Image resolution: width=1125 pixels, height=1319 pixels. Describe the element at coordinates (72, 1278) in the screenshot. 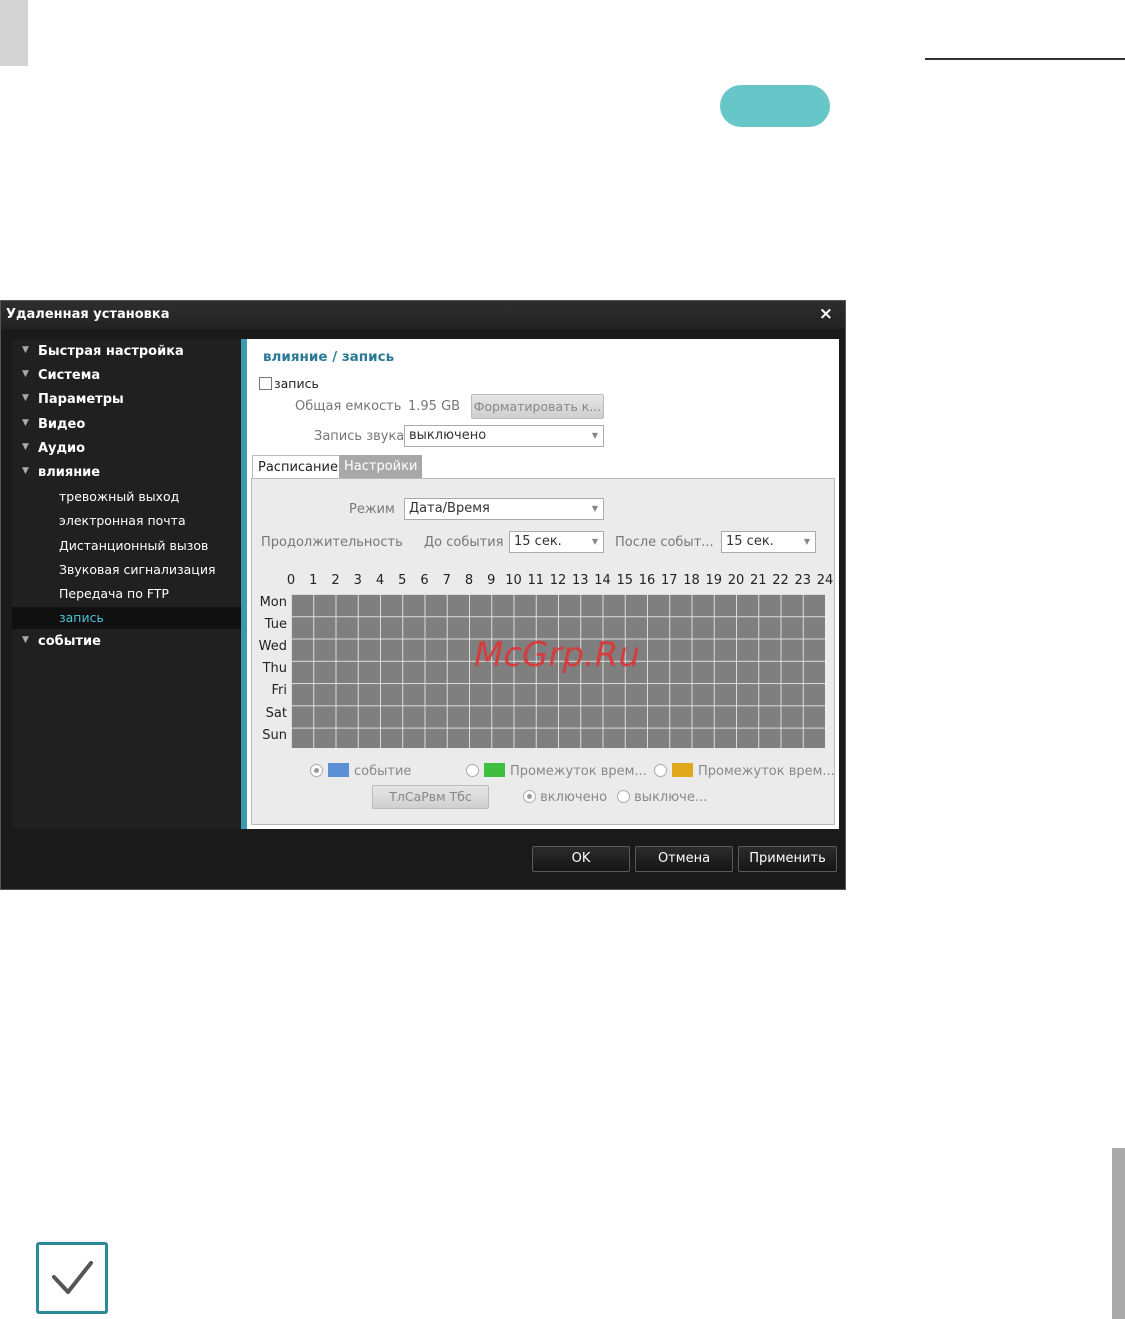

I see `note-check-icon` at that location.